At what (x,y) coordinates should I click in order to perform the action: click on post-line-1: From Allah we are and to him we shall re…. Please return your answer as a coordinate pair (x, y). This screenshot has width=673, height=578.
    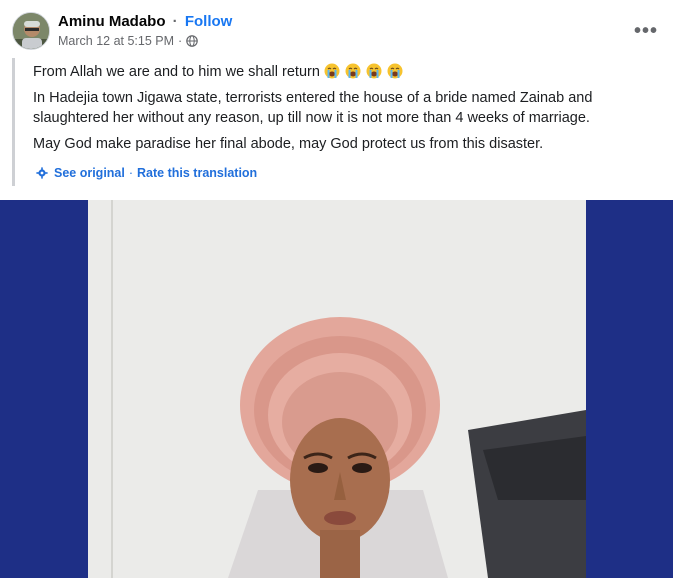
    Looking at the image, I should click on (347, 72).